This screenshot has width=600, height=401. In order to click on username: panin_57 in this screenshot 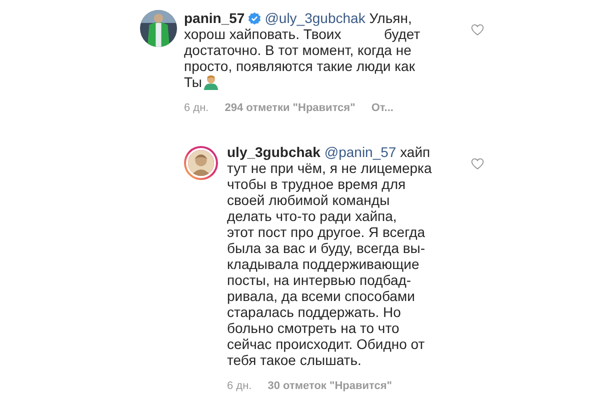, I will do `click(214, 18)`.